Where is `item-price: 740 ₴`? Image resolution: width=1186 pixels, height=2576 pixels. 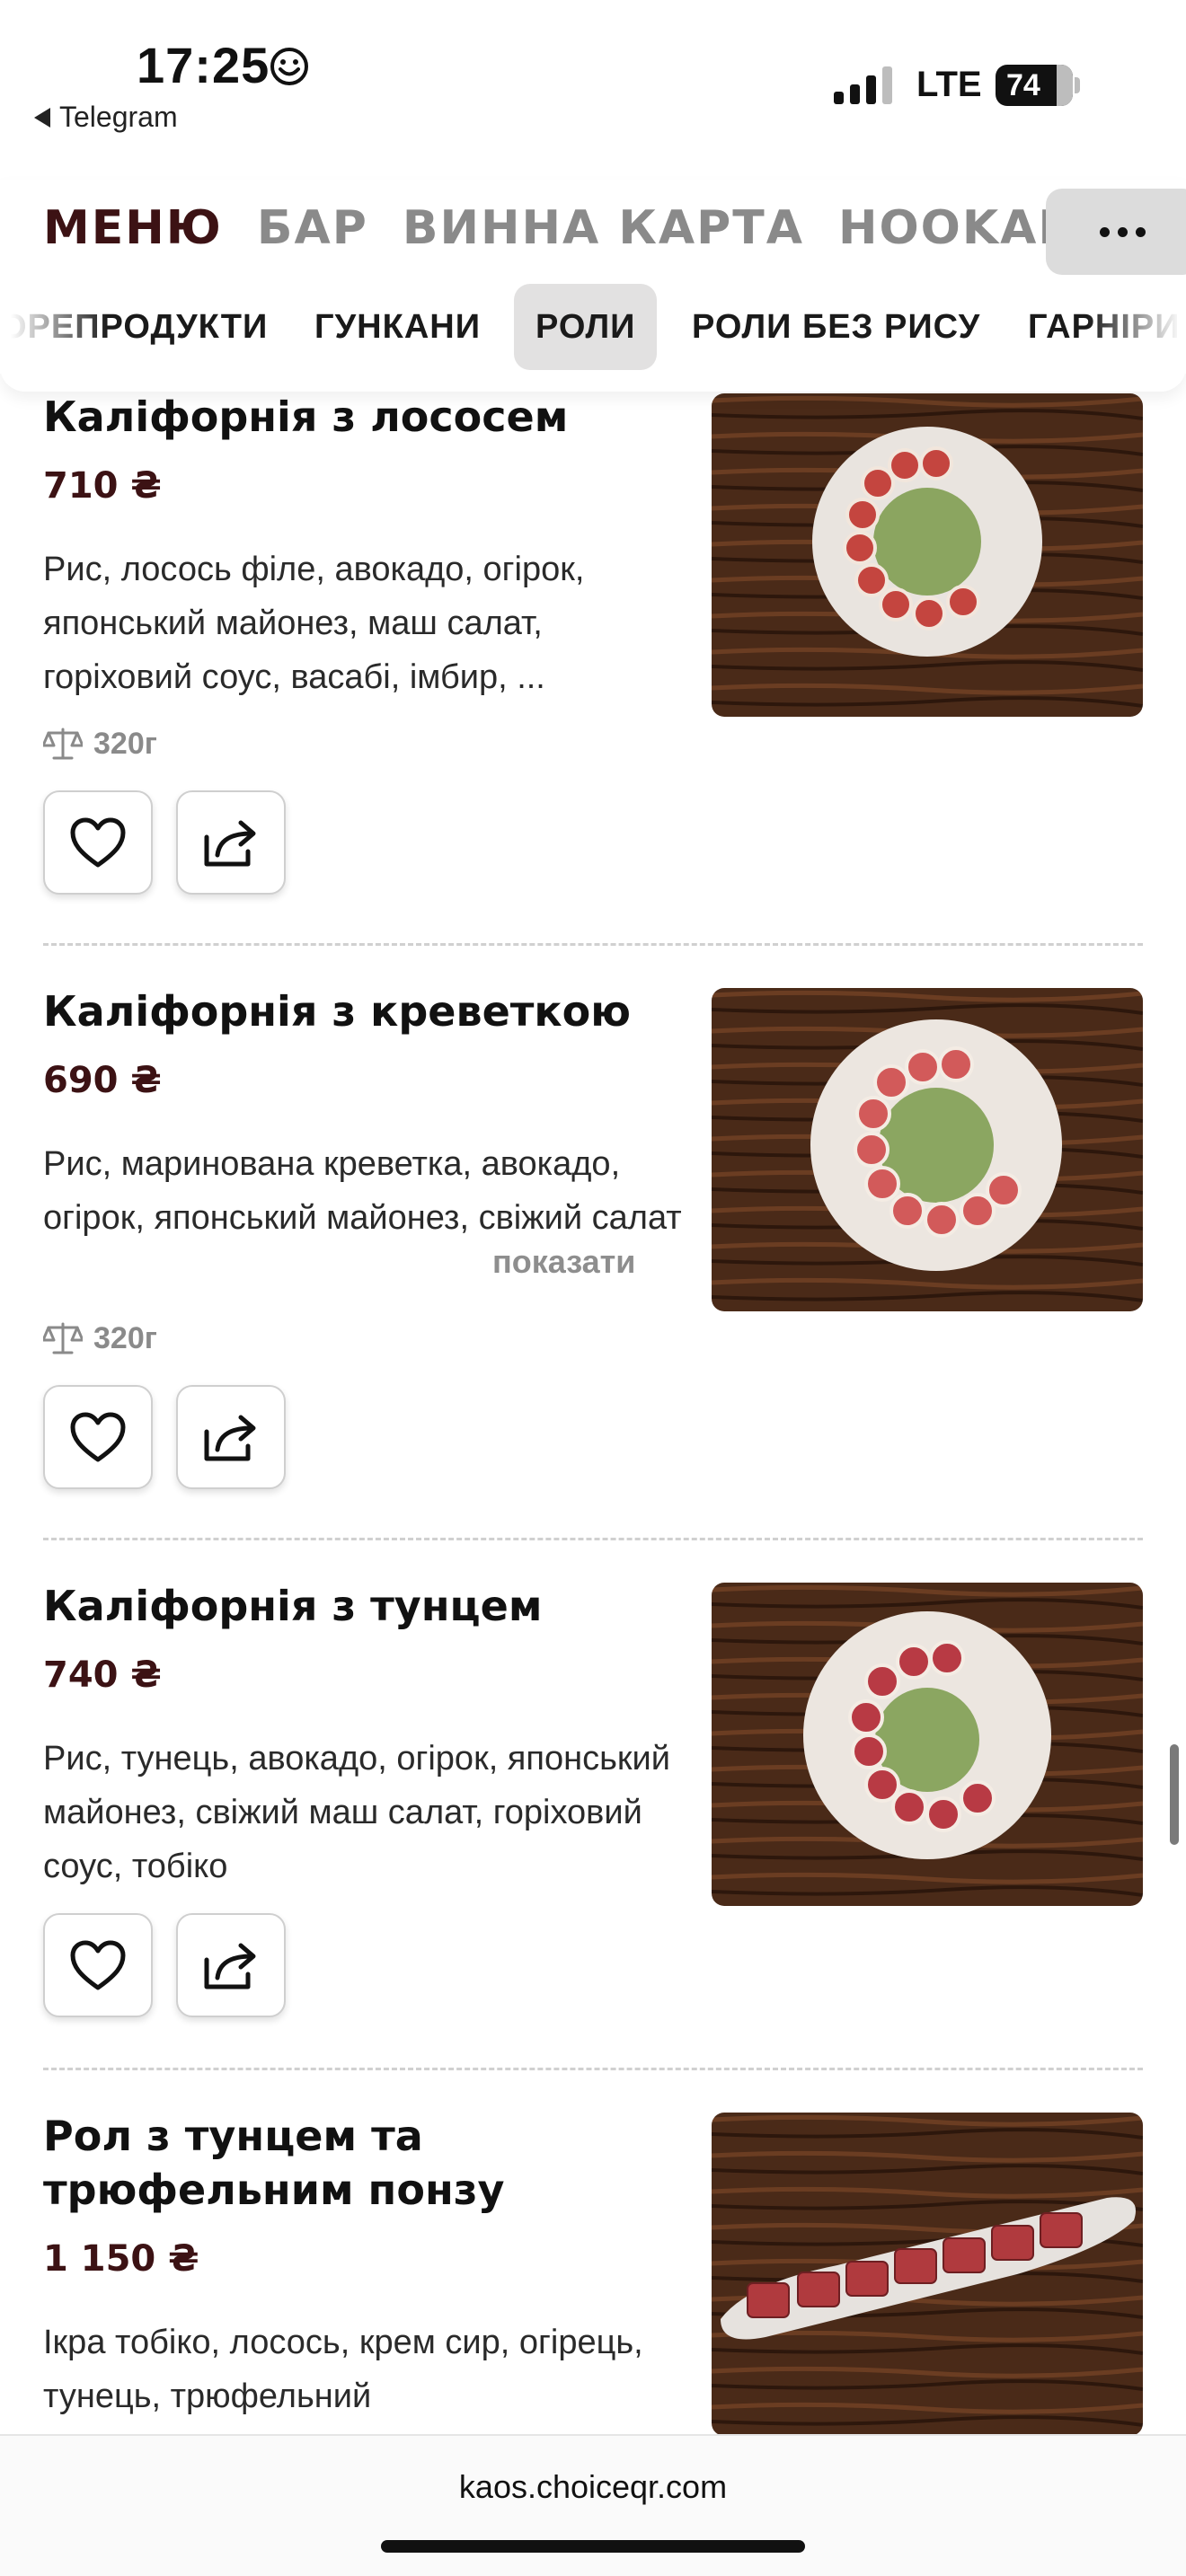
item-price: 740 ₴ is located at coordinates (102, 1675).